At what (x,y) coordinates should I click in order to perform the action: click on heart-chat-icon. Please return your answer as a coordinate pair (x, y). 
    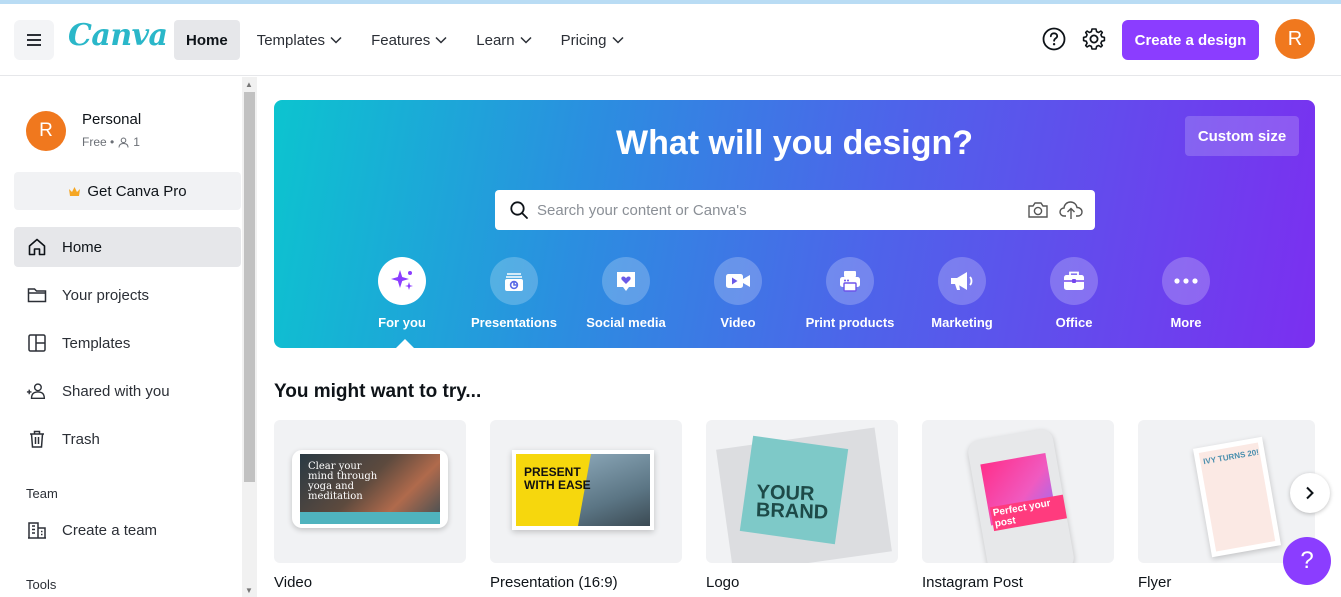
    Looking at the image, I should click on (626, 281).